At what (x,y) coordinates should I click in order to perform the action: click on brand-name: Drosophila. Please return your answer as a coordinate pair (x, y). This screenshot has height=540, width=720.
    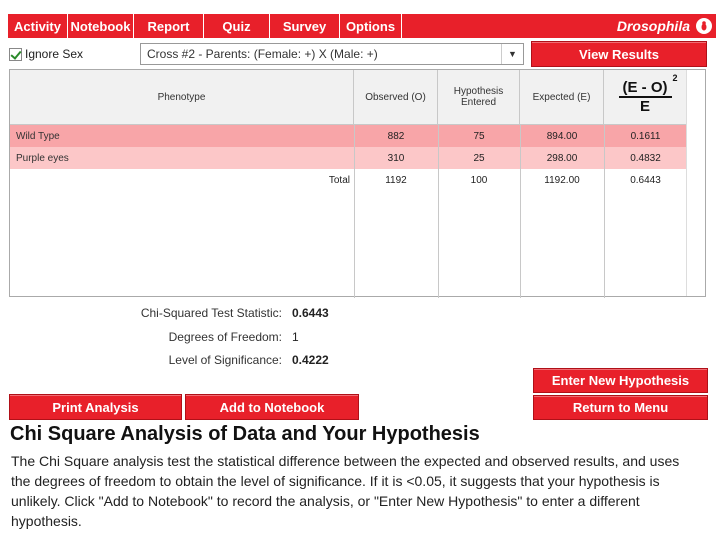
    Looking at the image, I should click on (653, 26).